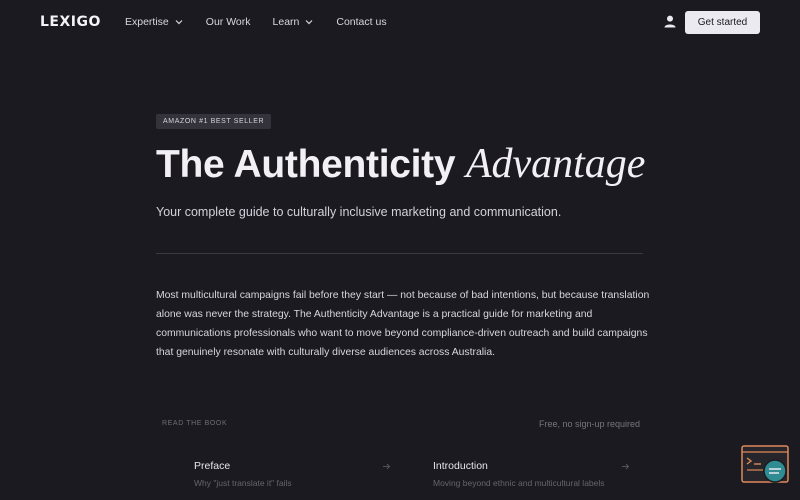 The height and width of the screenshot is (500, 800). Describe the element at coordinates (555, 164) in the screenshot. I see `title-italic: Advantage` at that location.